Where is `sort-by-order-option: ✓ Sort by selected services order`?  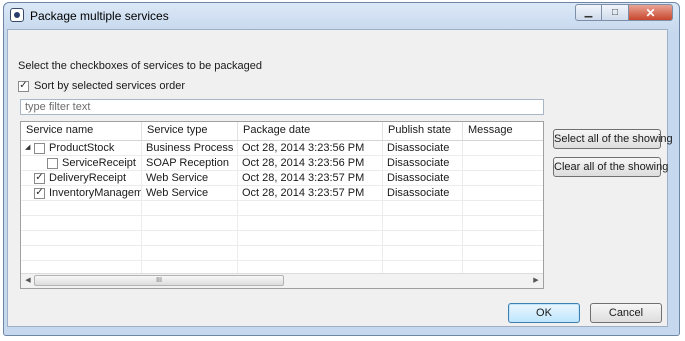 sort-by-order-option: ✓ Sort by selected services order is located at coordinates (101, 86).